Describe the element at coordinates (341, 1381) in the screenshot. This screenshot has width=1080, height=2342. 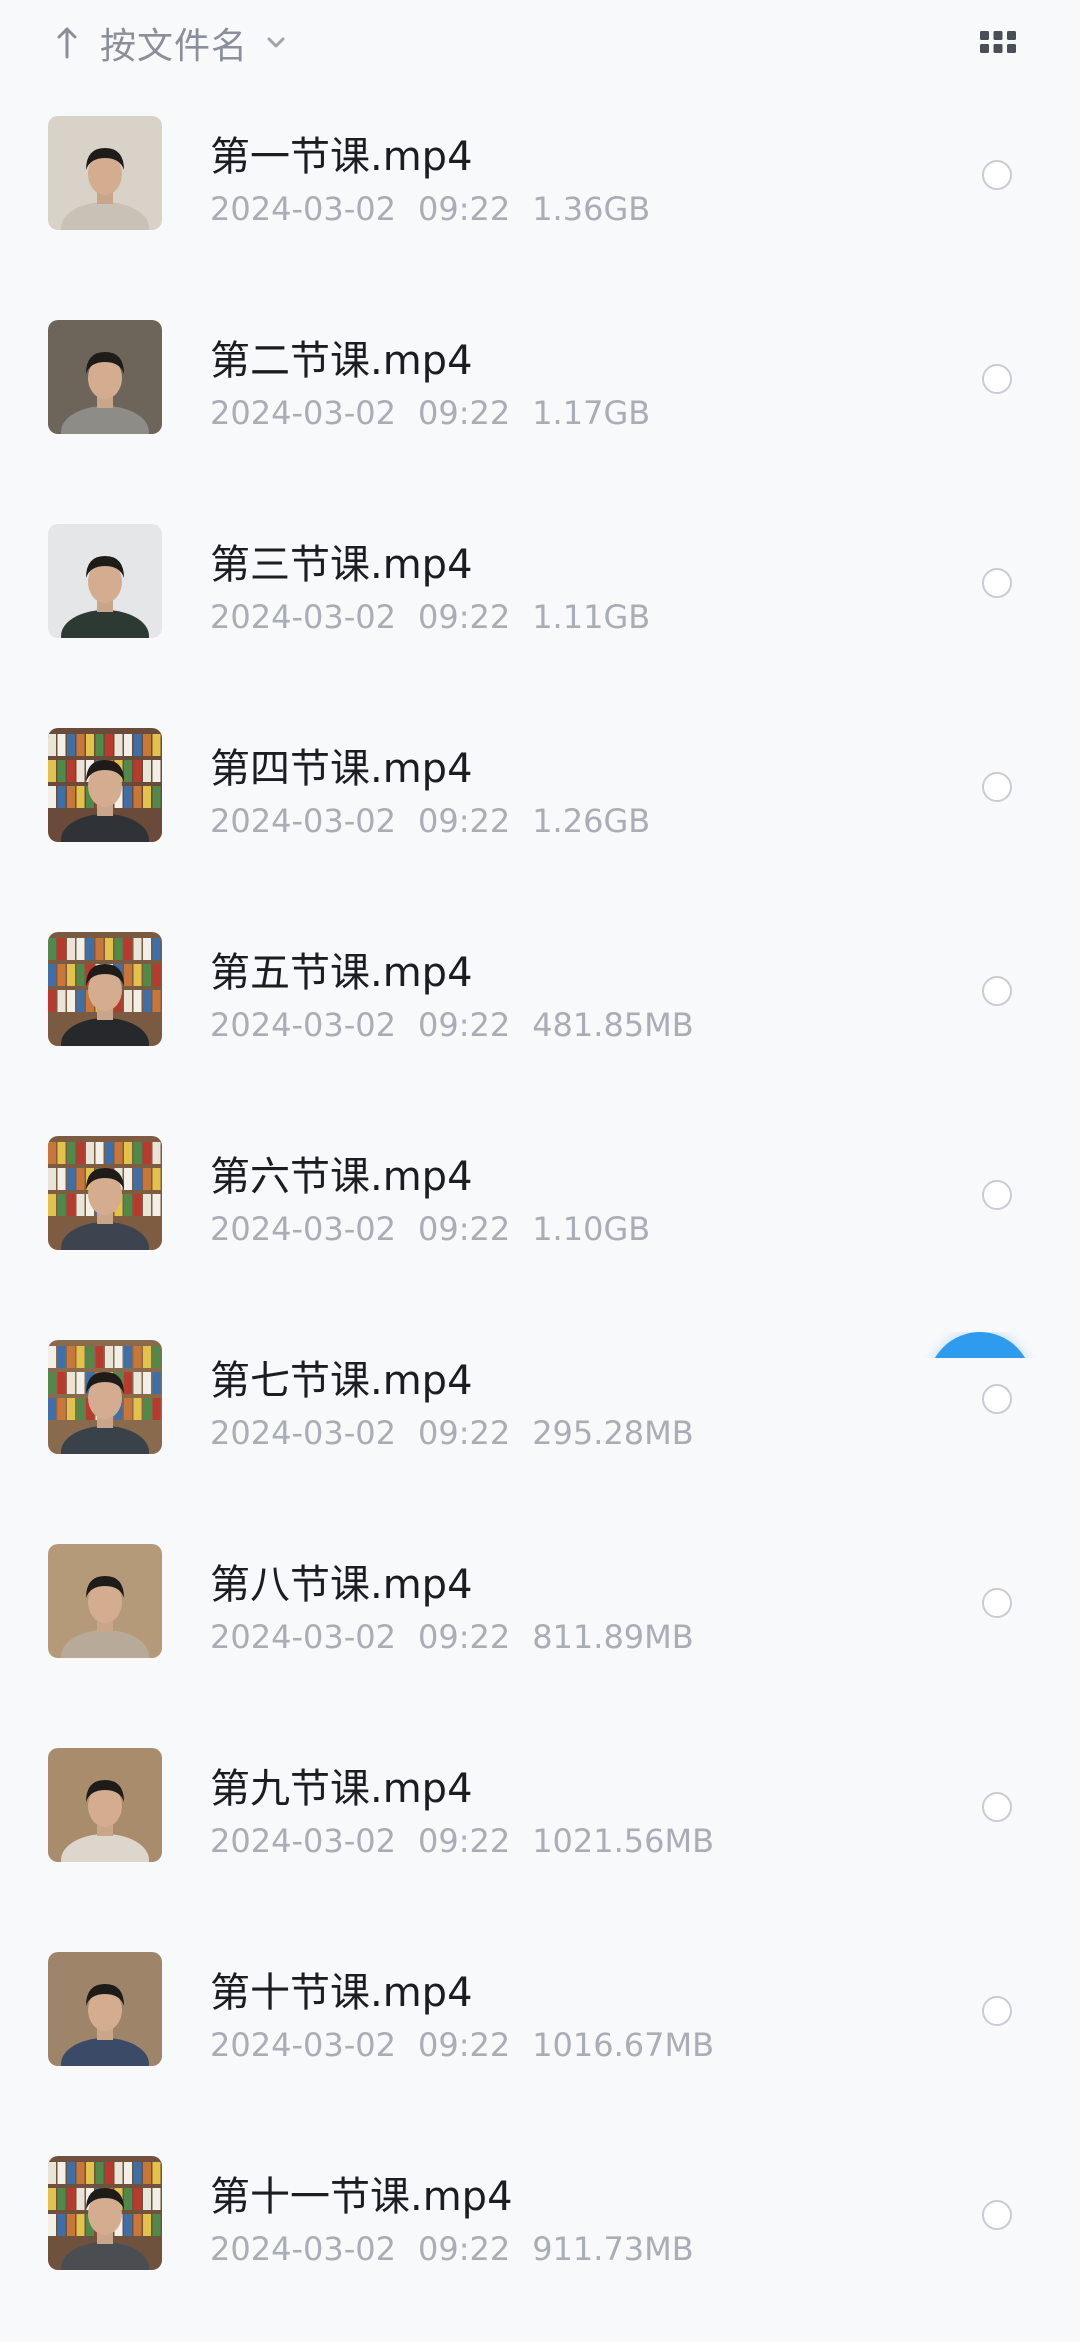
I see `file-name: 第七节课.mp4` at that location.